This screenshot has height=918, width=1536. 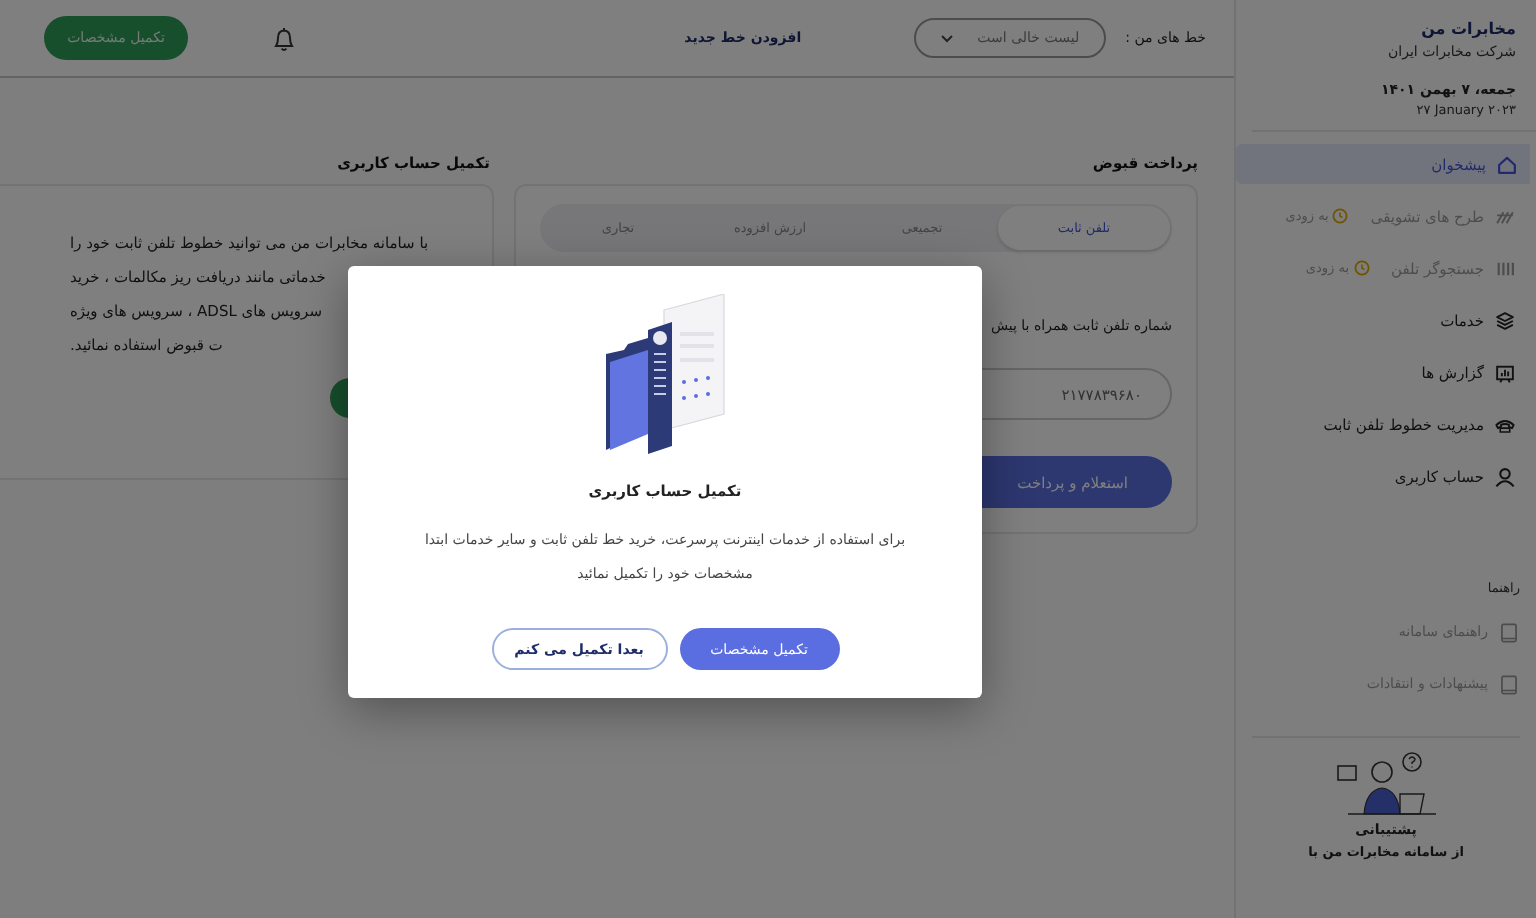 I want to click on chevron-down-icon, so click(x=946, y=38).